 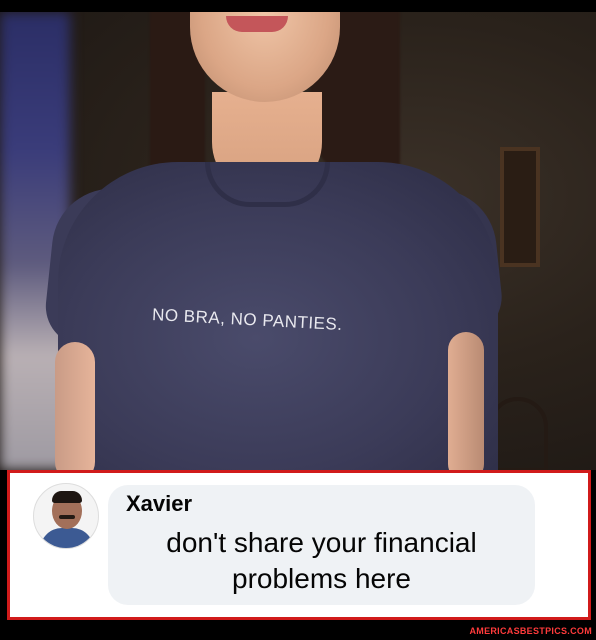 I want to click on comment-author: Xavier, so click(x=159, y=504).